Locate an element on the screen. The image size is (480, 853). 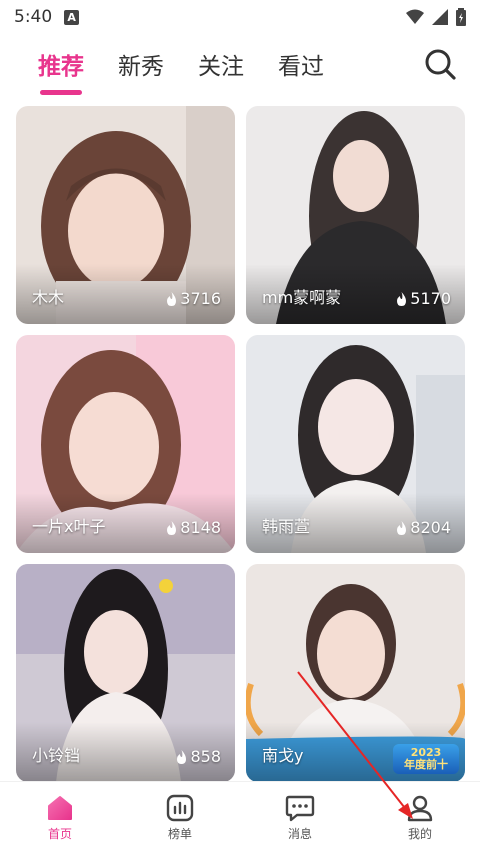
nav-label: 我的 is located at coordinates (419, 834).